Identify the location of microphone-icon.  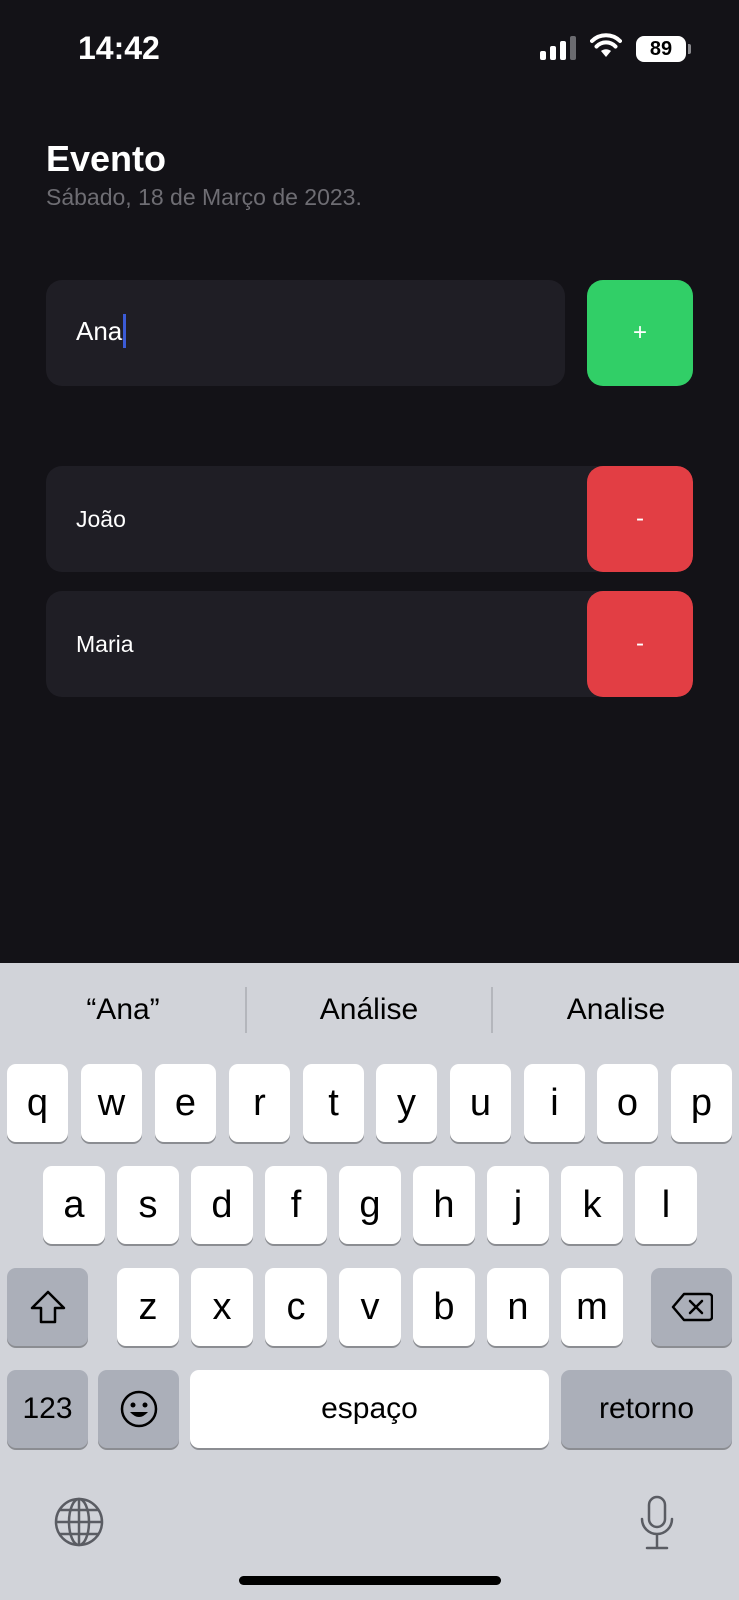
(657, 1523).